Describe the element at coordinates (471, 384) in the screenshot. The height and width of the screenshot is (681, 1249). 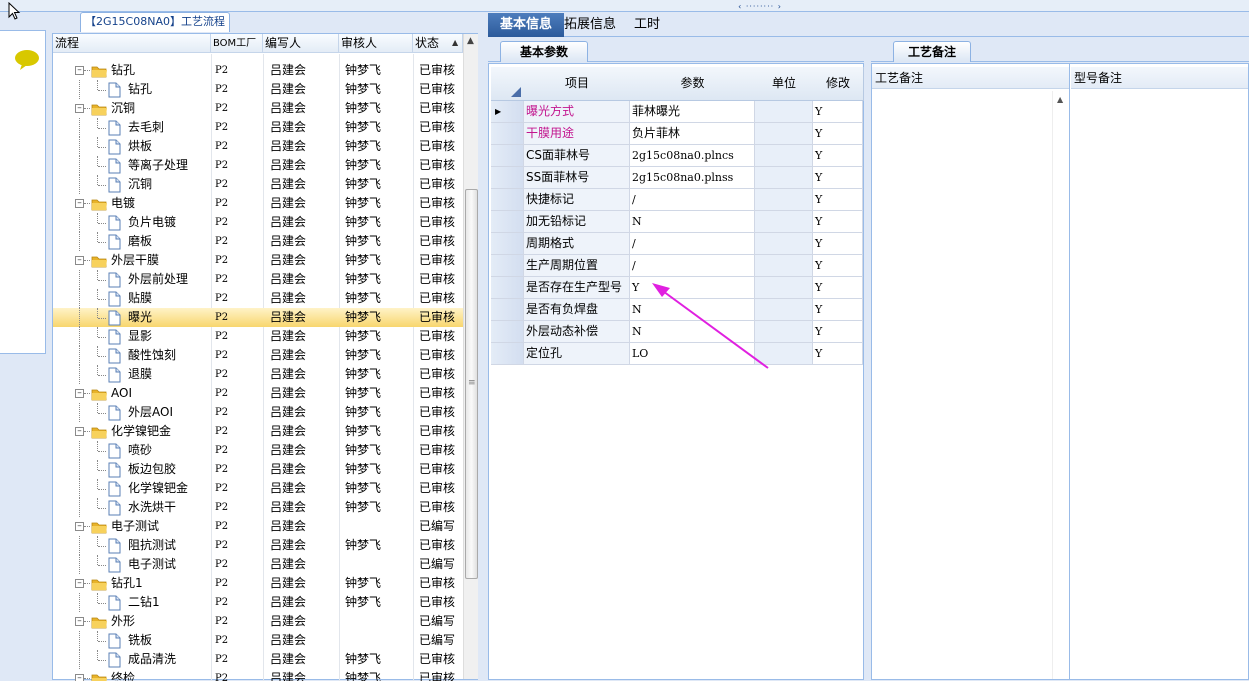
I see `tree-scroll-thumb: ≡` at that location.